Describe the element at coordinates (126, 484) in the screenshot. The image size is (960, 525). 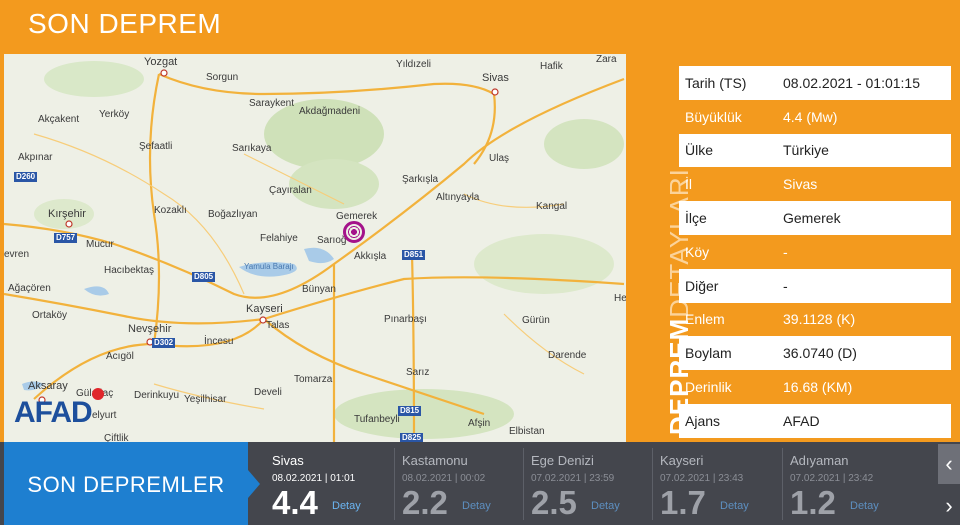
I see `recent-earthquakes-title: SON DEPREMLER` at that location.